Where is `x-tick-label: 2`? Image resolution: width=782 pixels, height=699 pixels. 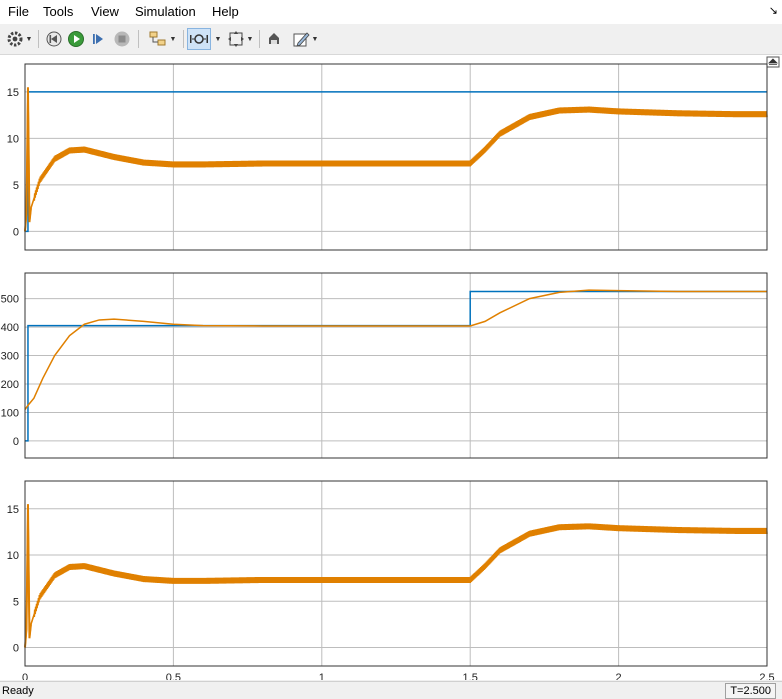 x-tick-label: 2 is located at coordinates (619, 676).